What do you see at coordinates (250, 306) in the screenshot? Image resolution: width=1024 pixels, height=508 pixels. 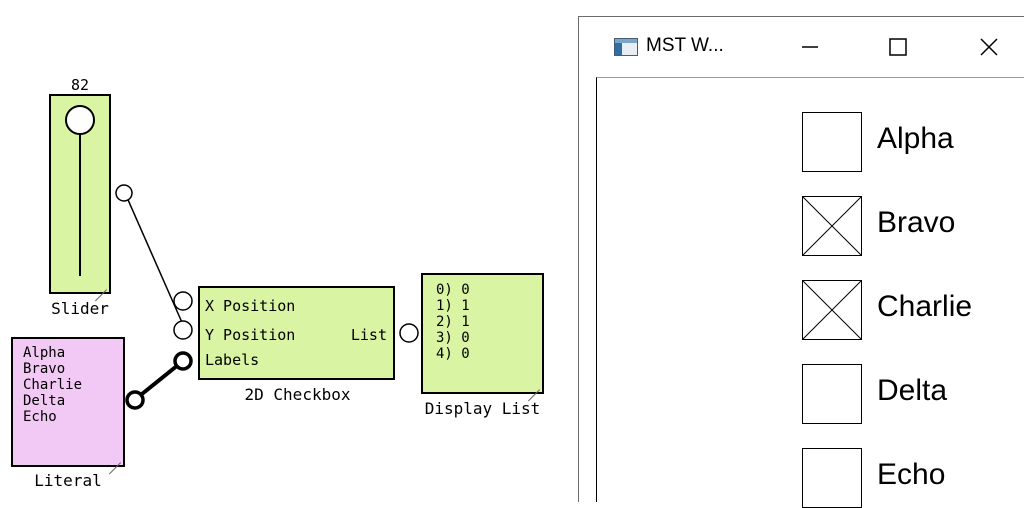 I see `x-position-label: X Position` at bounding box center [250, 306].